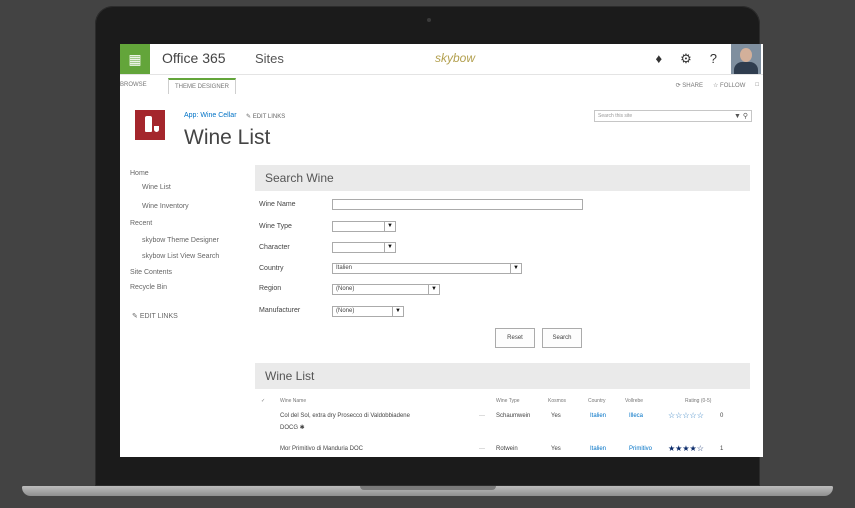  I want to click on nav-skybow-theme-designer: skybow Theme Designer, so click(180, 240).